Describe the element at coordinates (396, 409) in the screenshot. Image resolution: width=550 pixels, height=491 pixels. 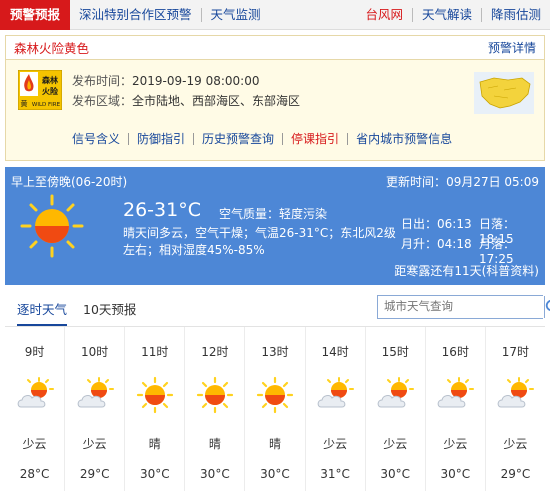
I see `hourly-item: 15时少云 30°C` at that location.